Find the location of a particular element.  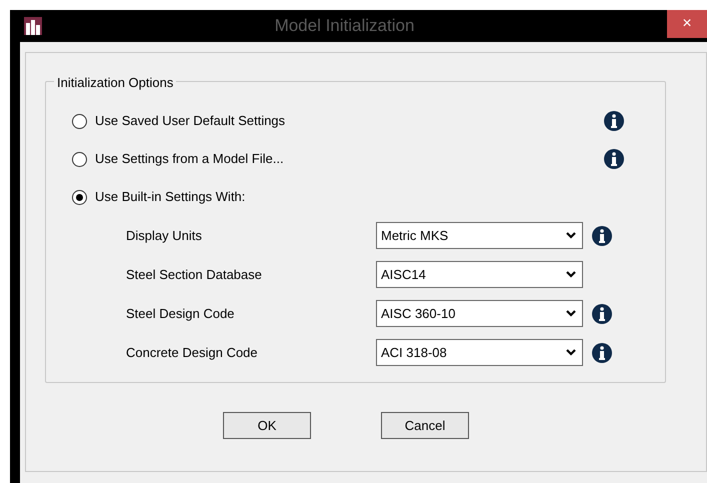

setting-label: Steel Section Database is located at coordinates (194, 275).